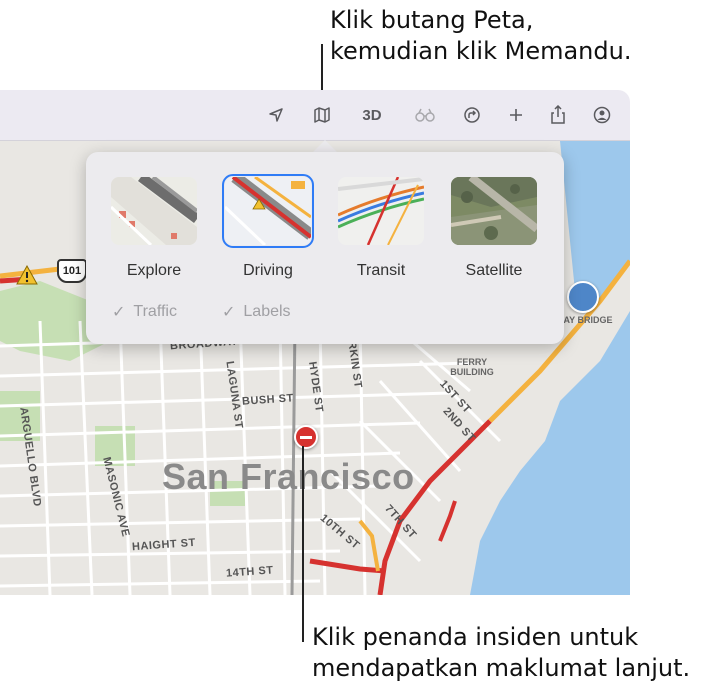 The height and width of the screenshot is (694, 716). I want to click on transit-label: Transit, so click(381, 271).